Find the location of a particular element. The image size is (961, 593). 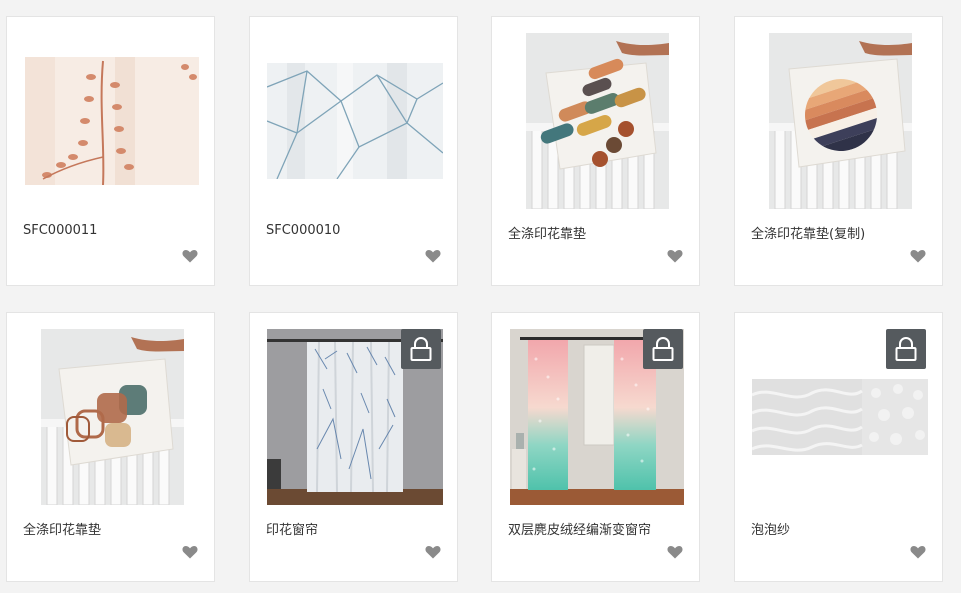

product-title: 泡泡纱 is located at coordinates (841, 528).